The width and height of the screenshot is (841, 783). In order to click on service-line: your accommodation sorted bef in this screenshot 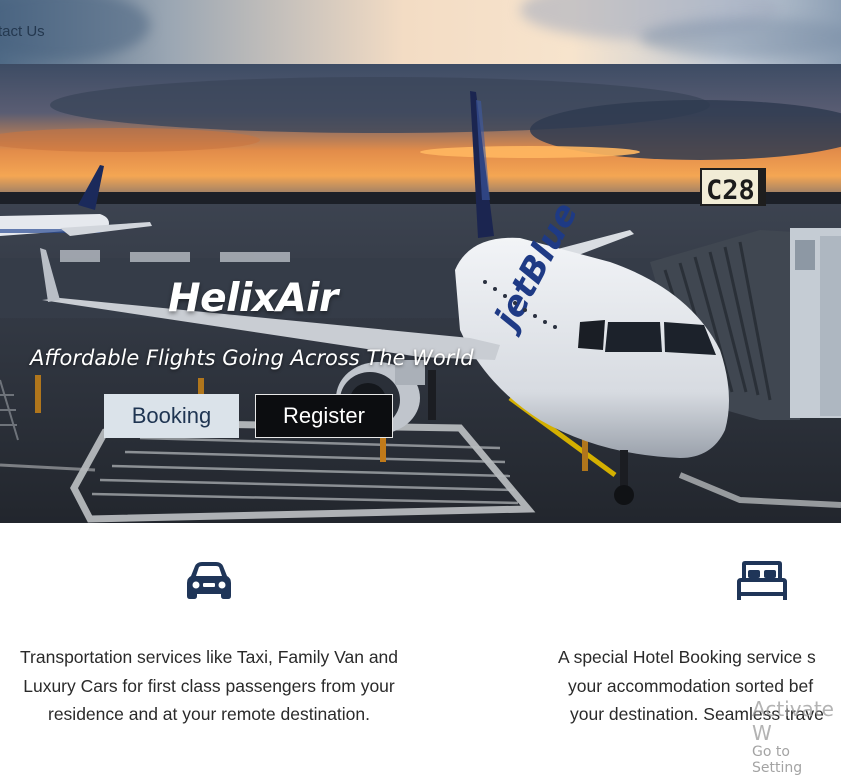, I will do `click(691, 685)`.